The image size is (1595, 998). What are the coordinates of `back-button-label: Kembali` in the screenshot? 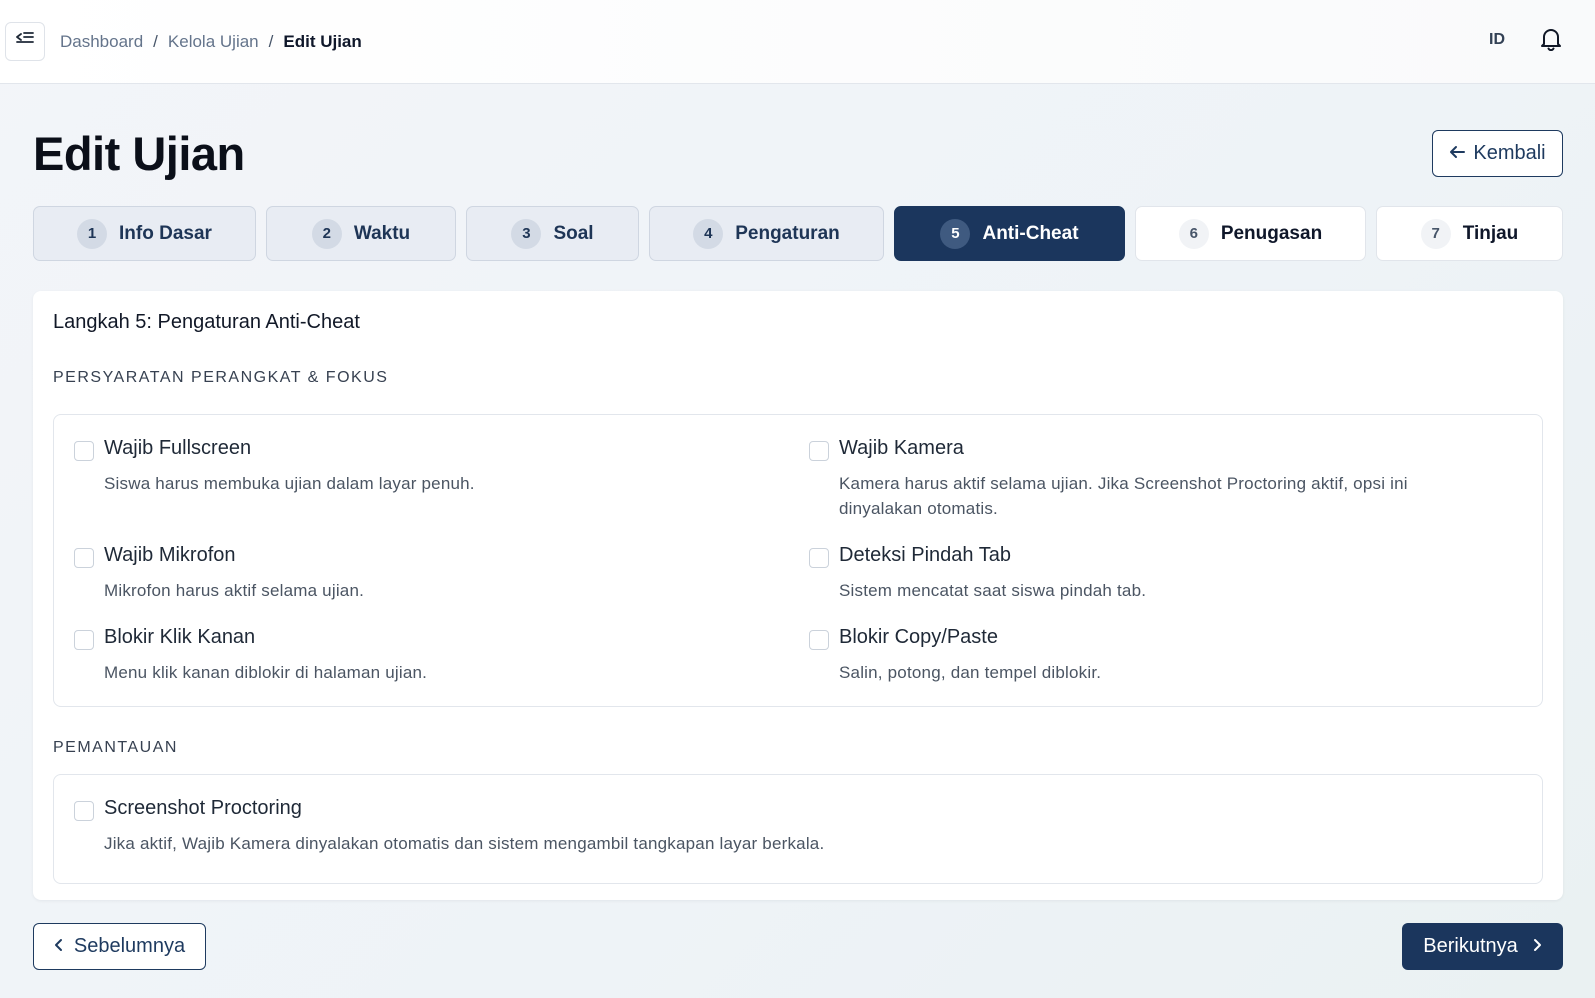 It's located at (1509, 153).